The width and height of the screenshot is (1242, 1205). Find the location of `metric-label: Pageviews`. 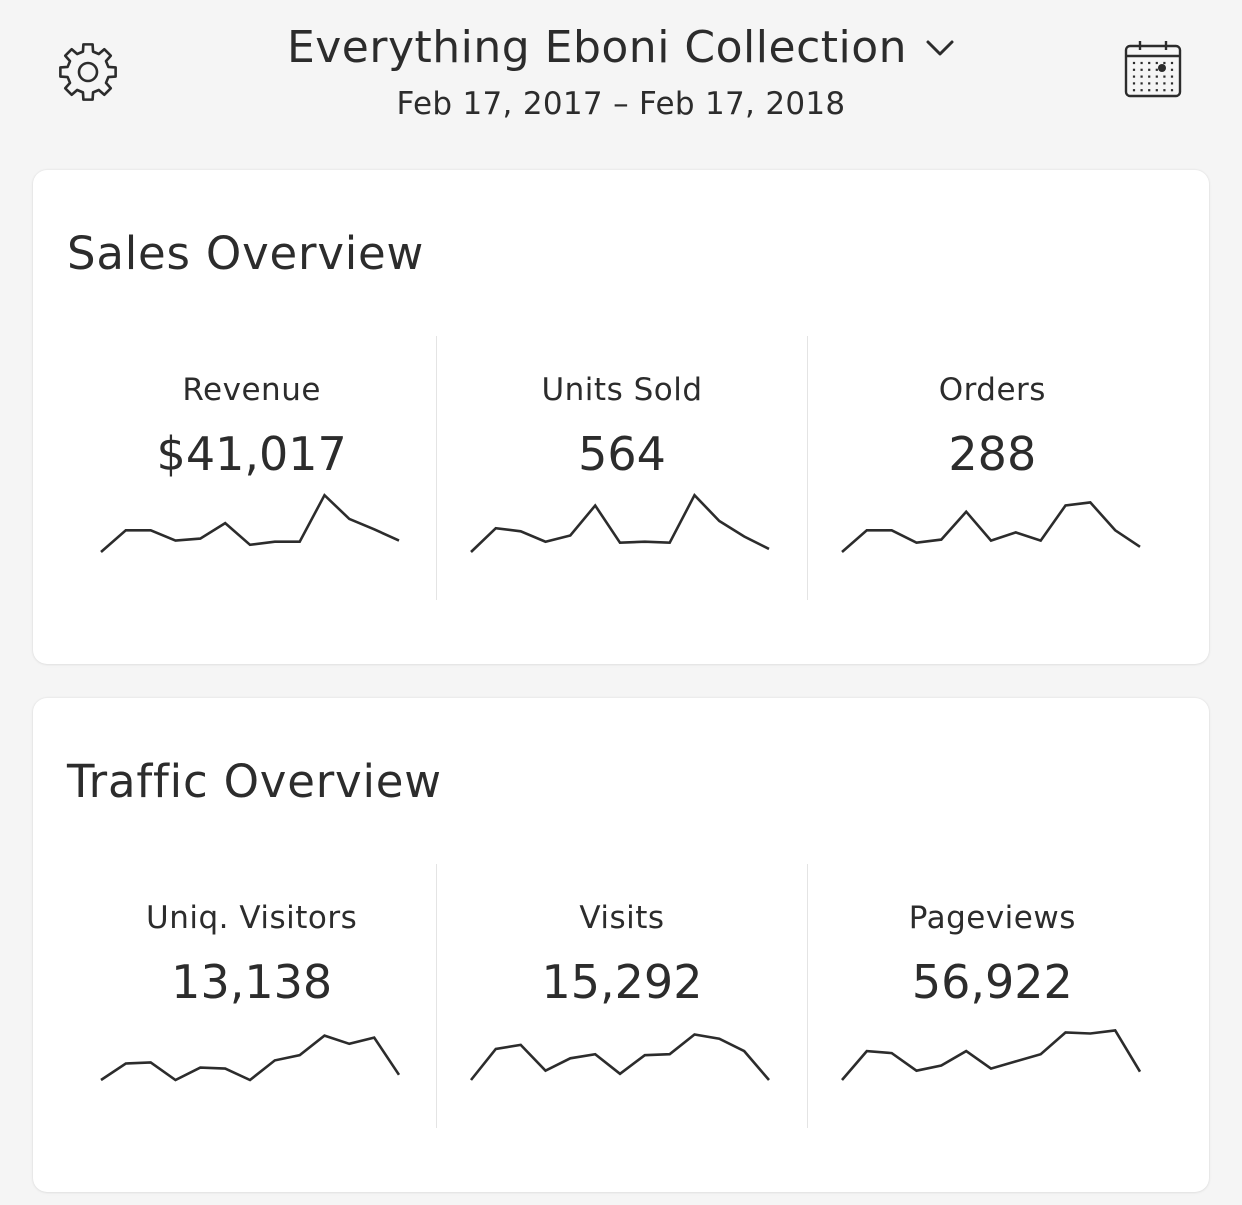

metric-label: Pageviews is located at coordinates (992, 918).